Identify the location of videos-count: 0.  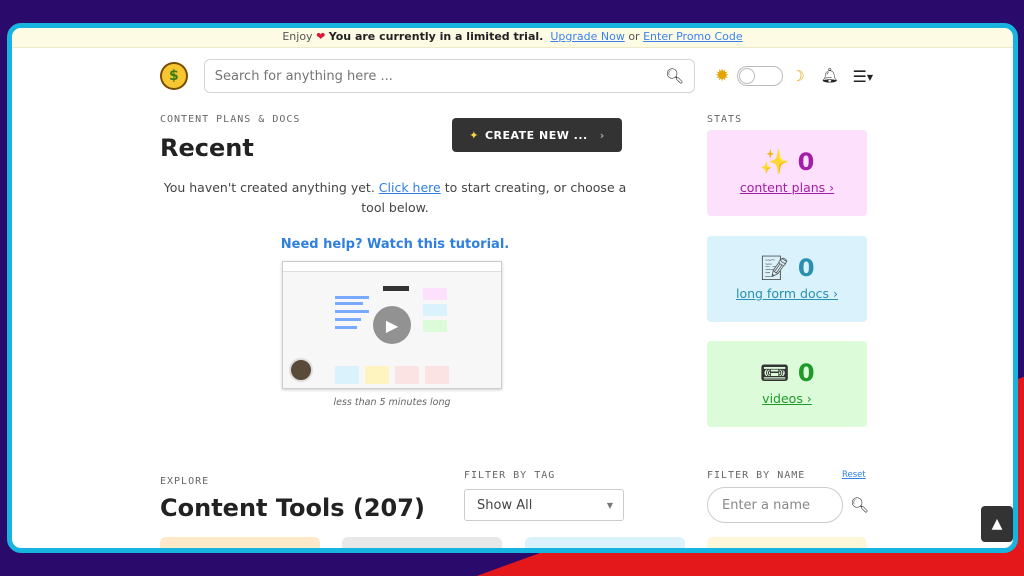
(806, 373).